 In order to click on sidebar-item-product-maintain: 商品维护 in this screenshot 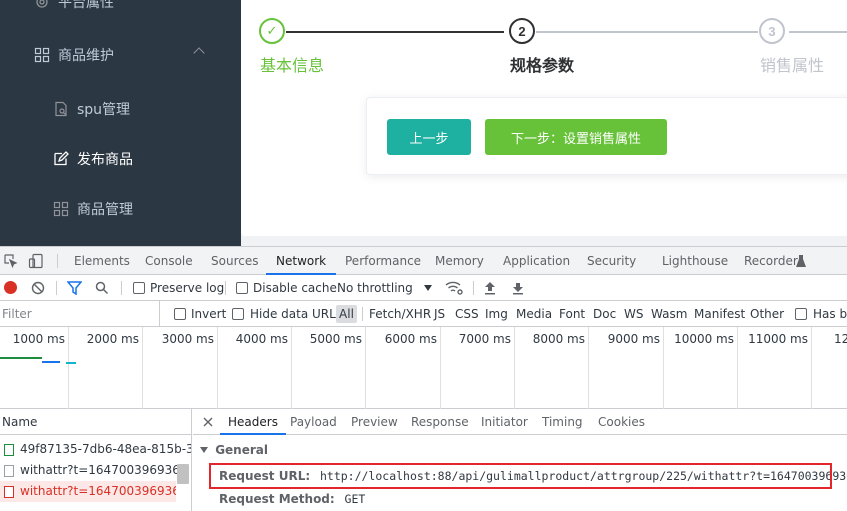, I will do `click(120, 55)`.